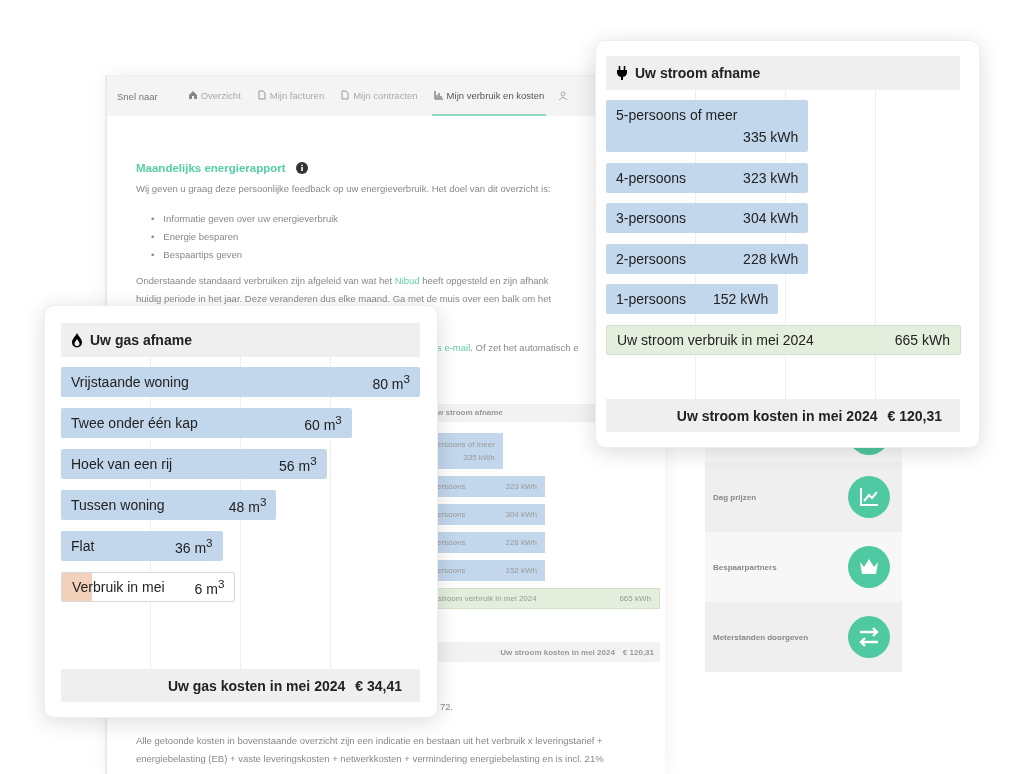 This screenshot has height=774, width=1024. I want to click on flame-drop-icon, so click(77, 340).